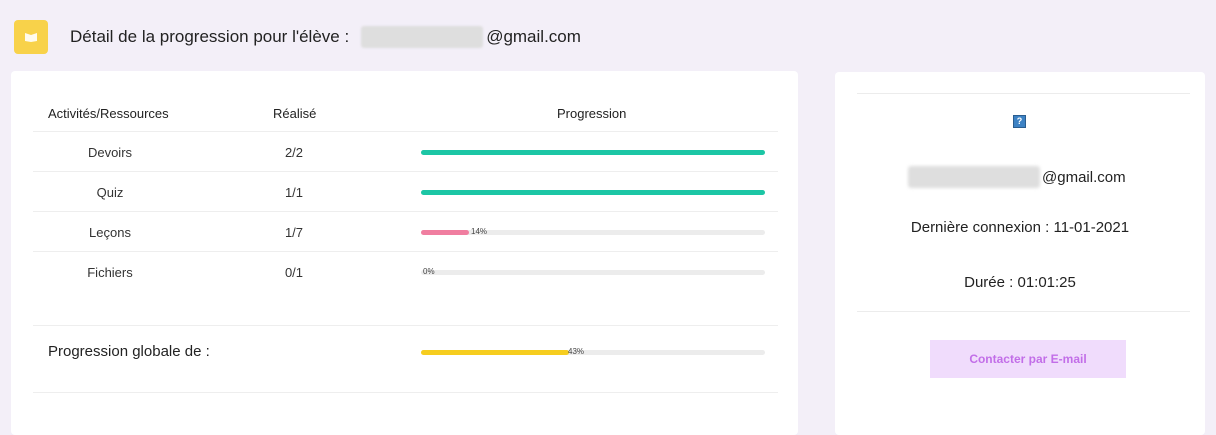 The image size is (1216, 435). What do you see at coordinates (294, 272) in the screenshot?
I see `row-done-count: 0/1` at bounding box center [294, 272].